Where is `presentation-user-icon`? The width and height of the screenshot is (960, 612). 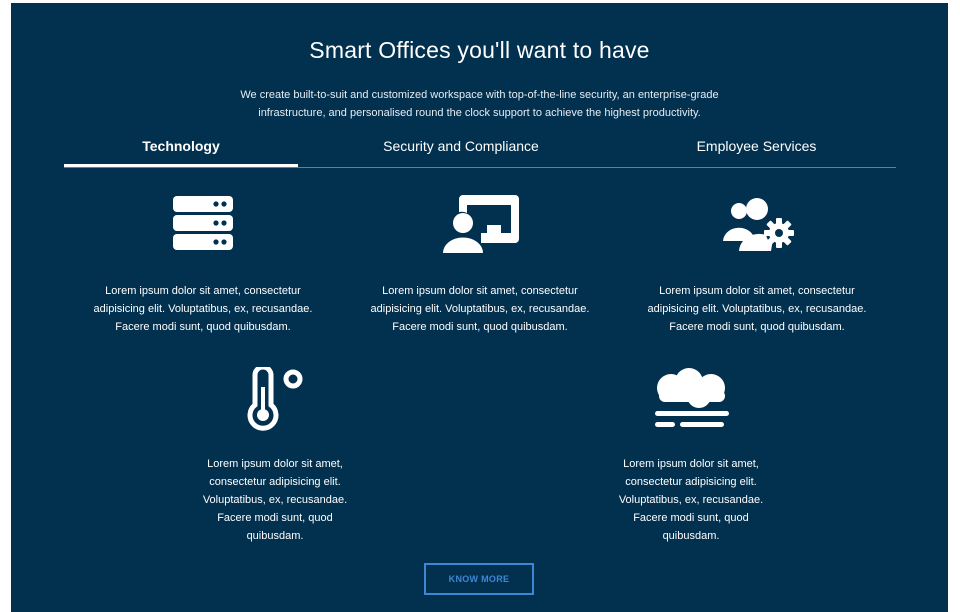
presentation-user-icon is located at coordinates (481, 224).